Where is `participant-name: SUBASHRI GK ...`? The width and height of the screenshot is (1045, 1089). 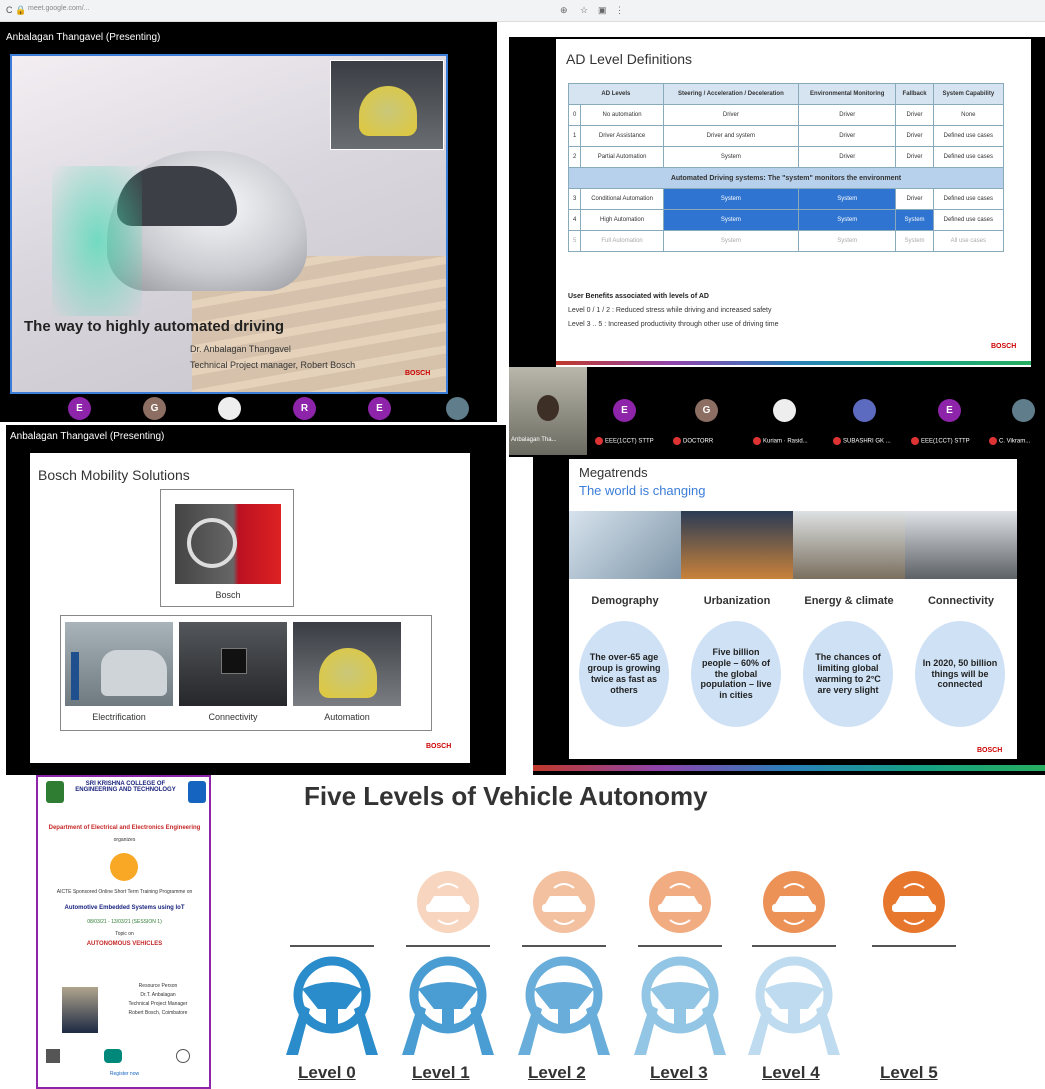
participant-name: SUBASHRI GK ... is located at coordinates (862, 441).